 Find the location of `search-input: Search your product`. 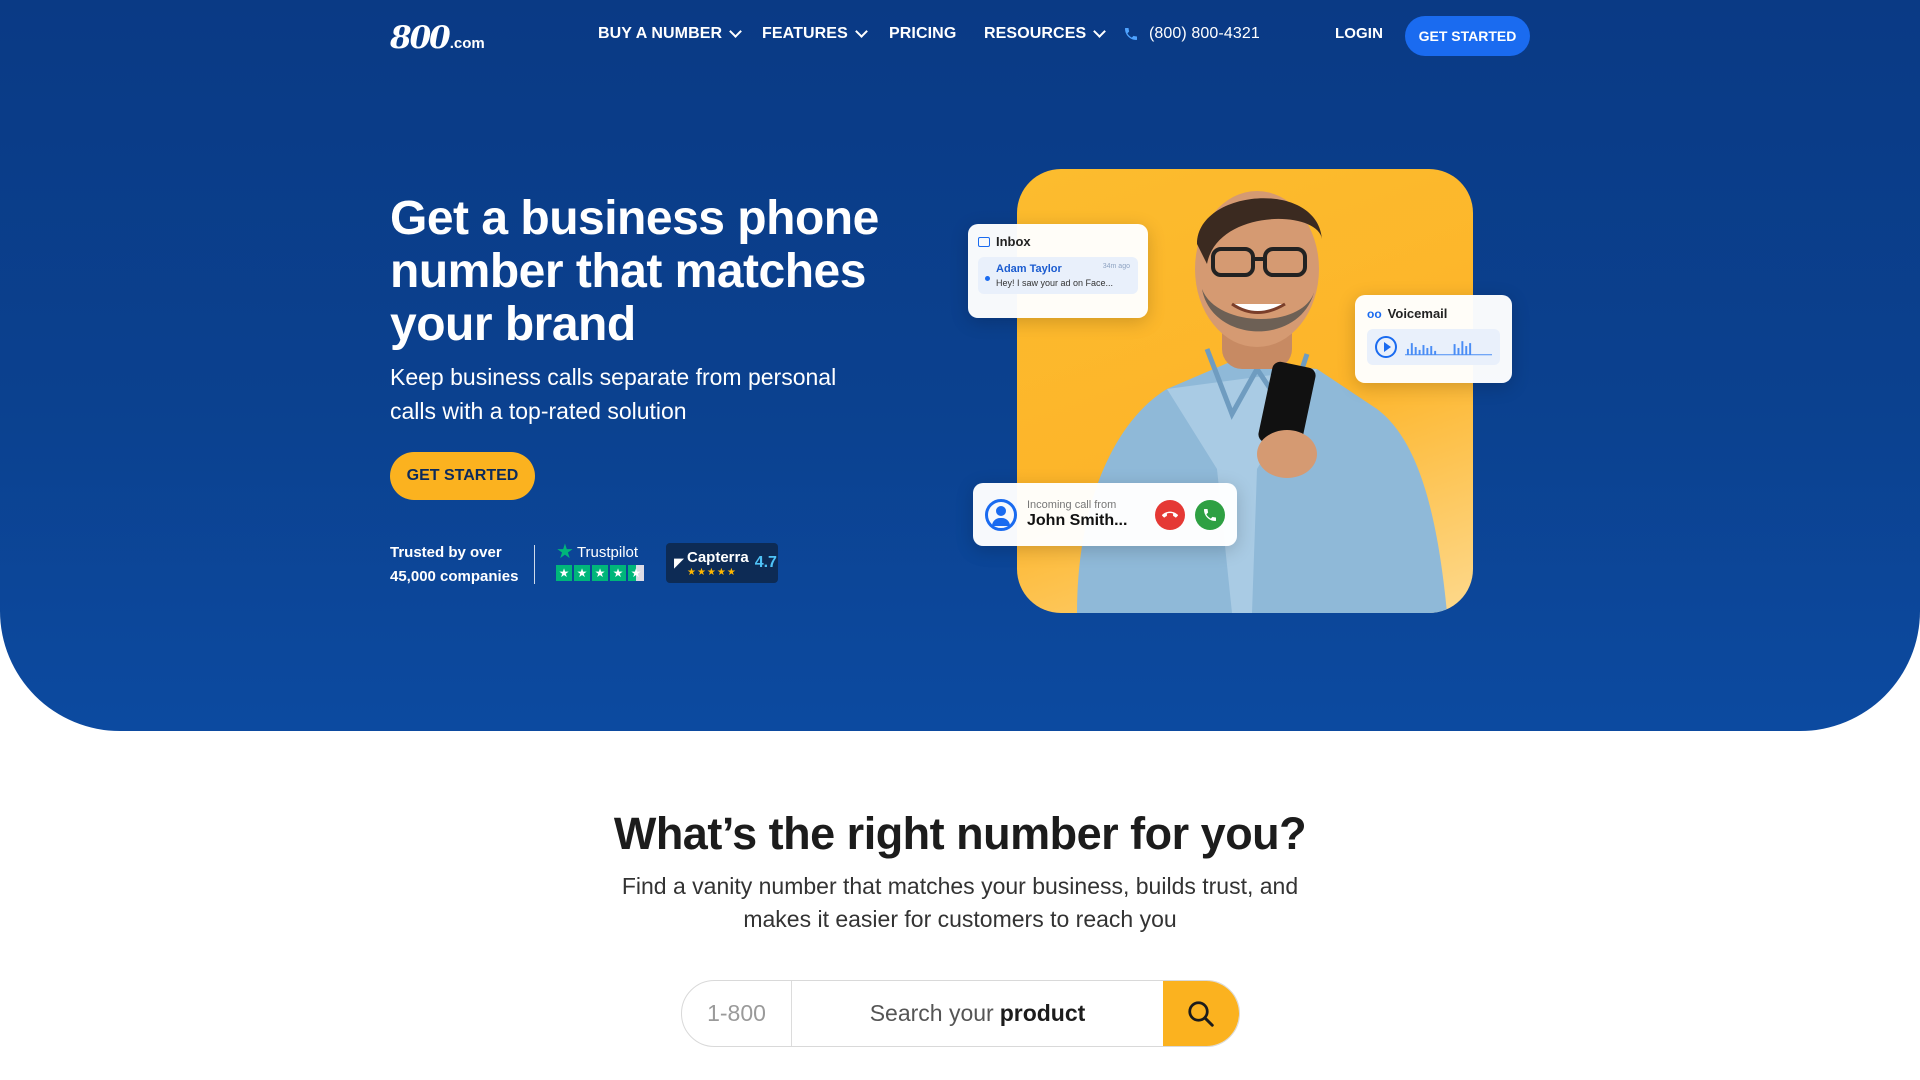

search-input: Search your product is located at coordinates (977, 1013).